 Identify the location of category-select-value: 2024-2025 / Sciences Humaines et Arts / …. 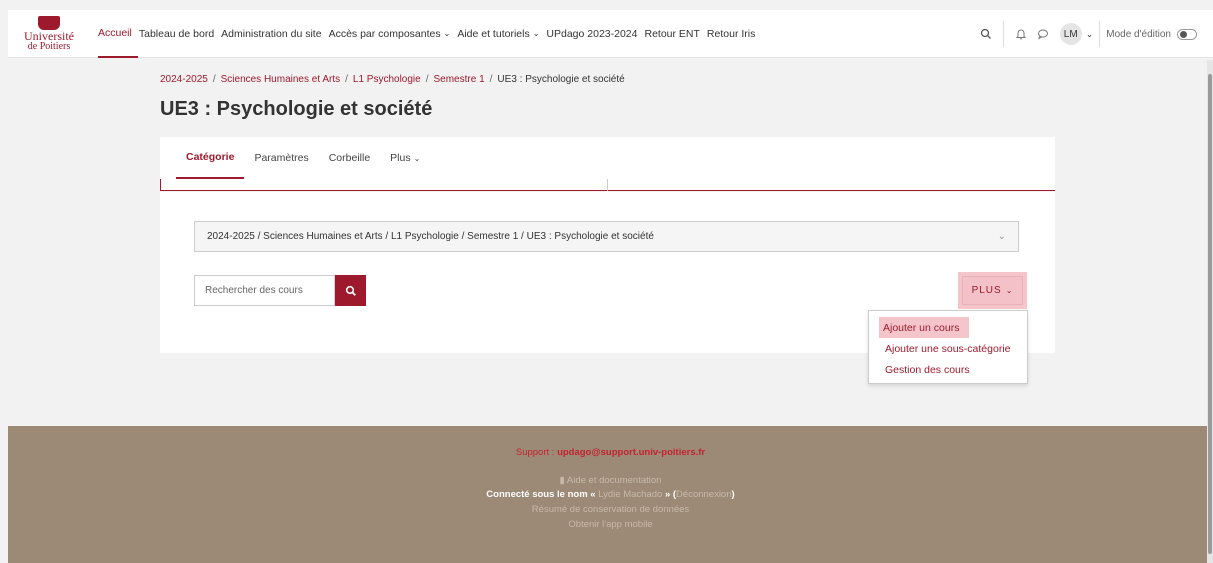
(430, 236).